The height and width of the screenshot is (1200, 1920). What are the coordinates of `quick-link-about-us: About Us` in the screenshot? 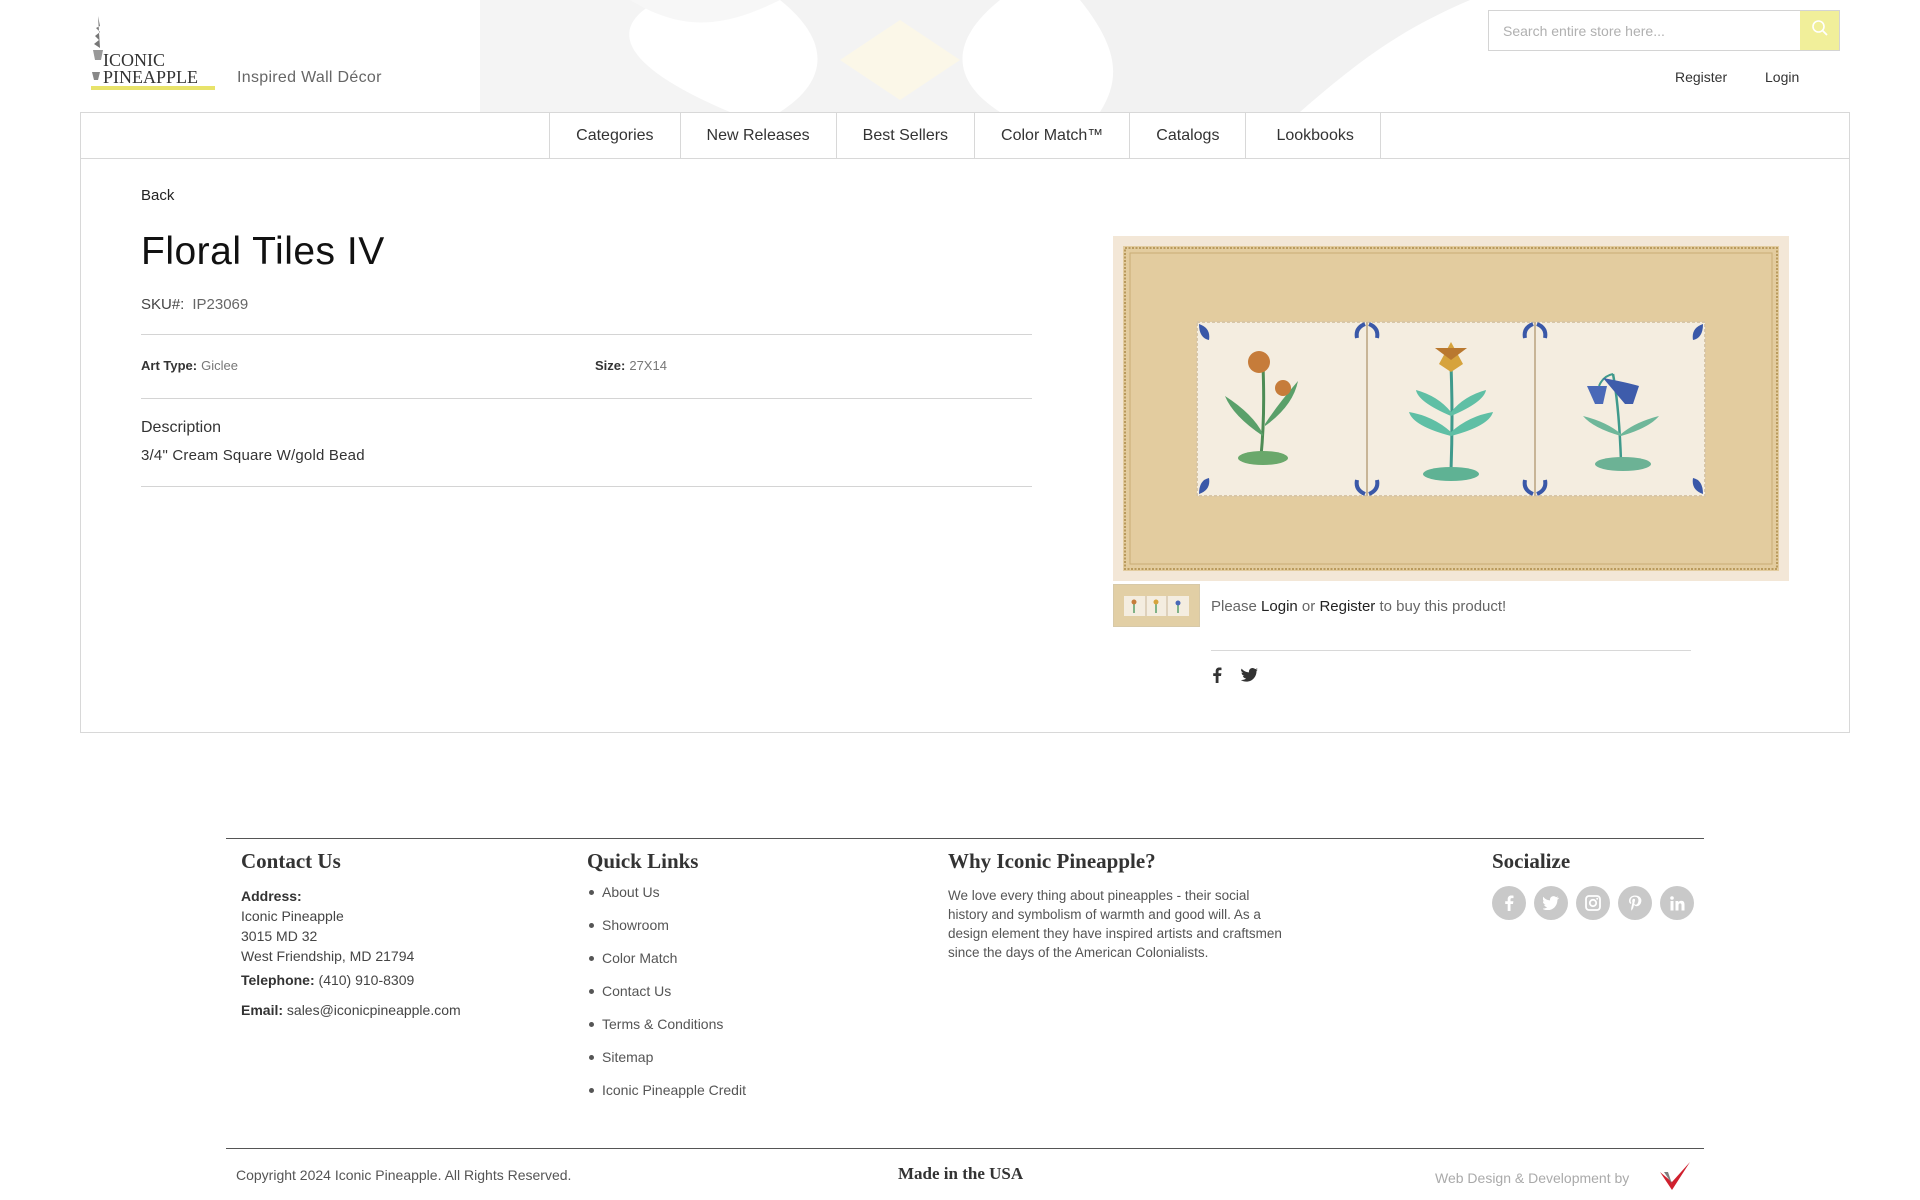 It's located at (666, 898).